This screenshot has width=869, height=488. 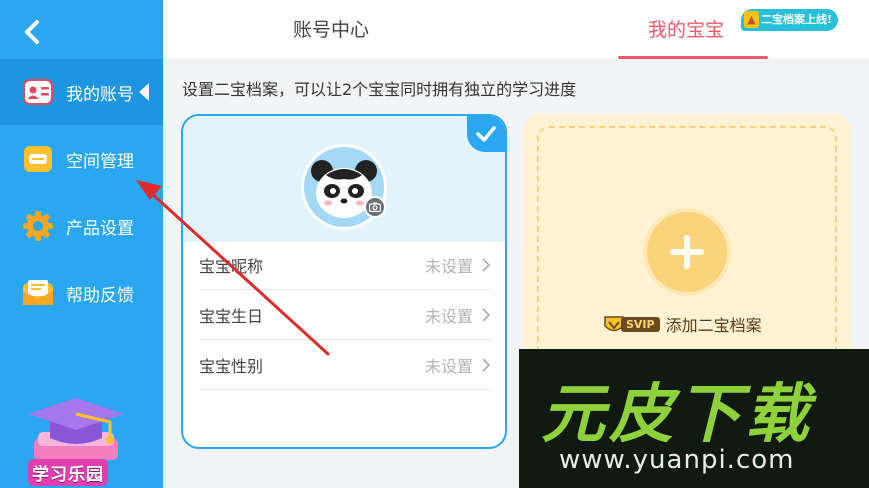 I want to click on camera-icon, so click(x=375, y=207).